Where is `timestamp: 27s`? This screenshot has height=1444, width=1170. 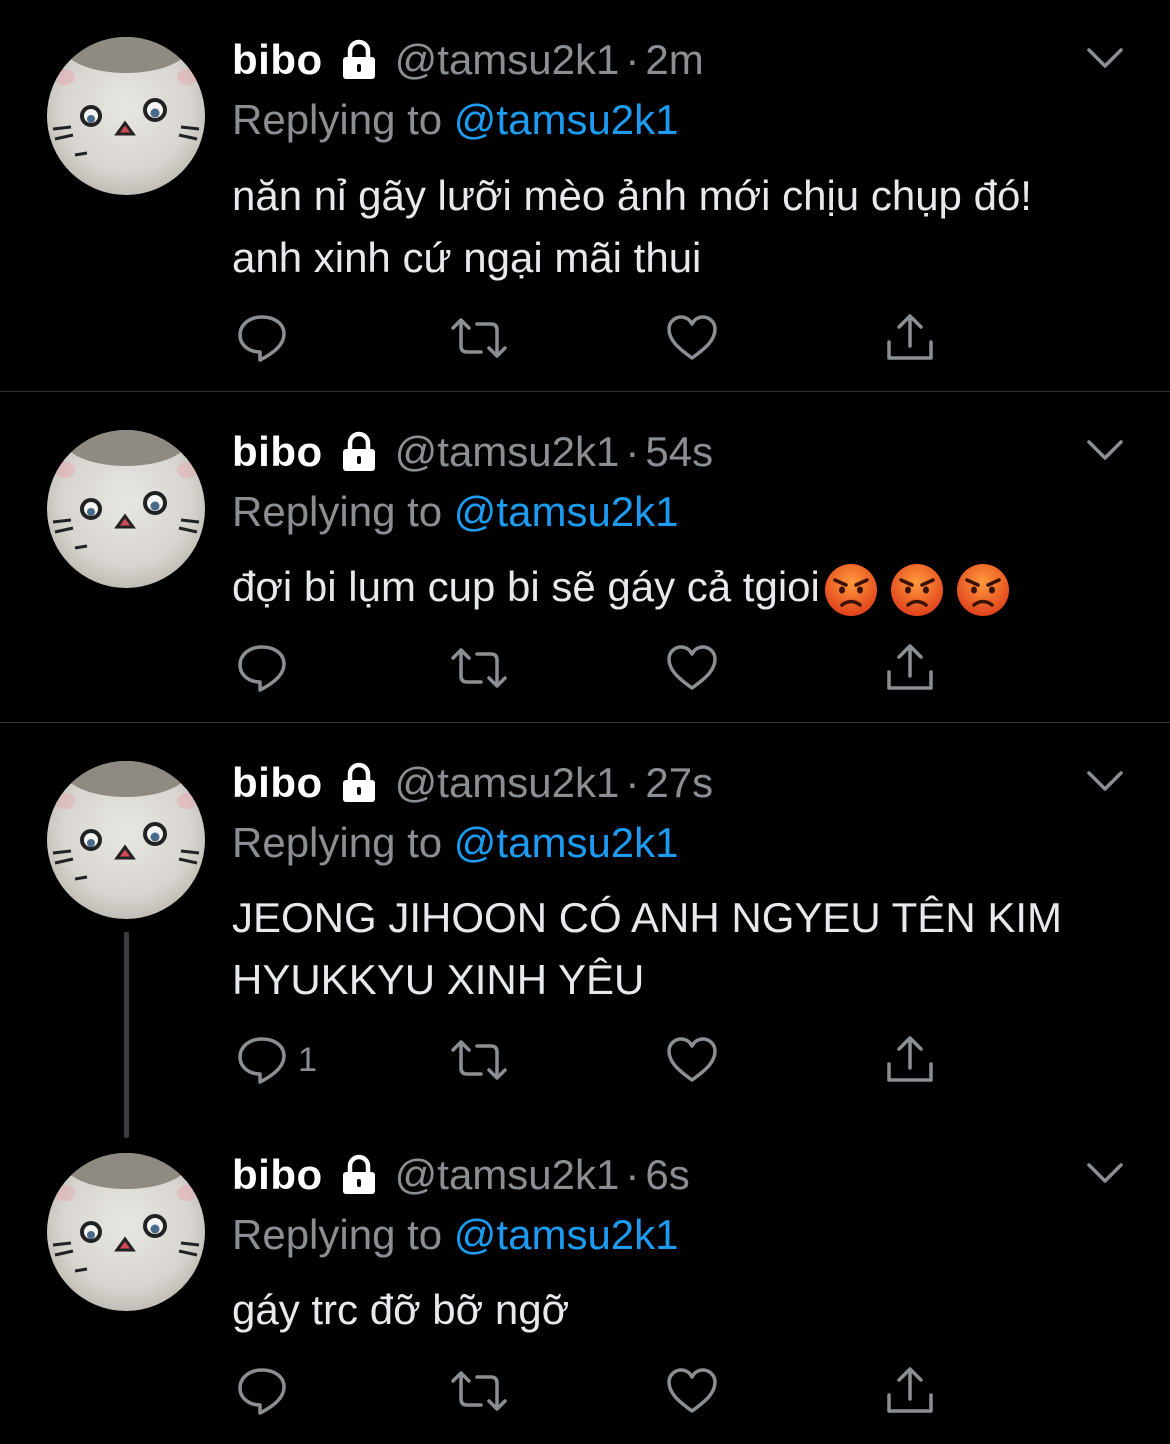
timestamp: 27s is located at coordinates (679, 783).